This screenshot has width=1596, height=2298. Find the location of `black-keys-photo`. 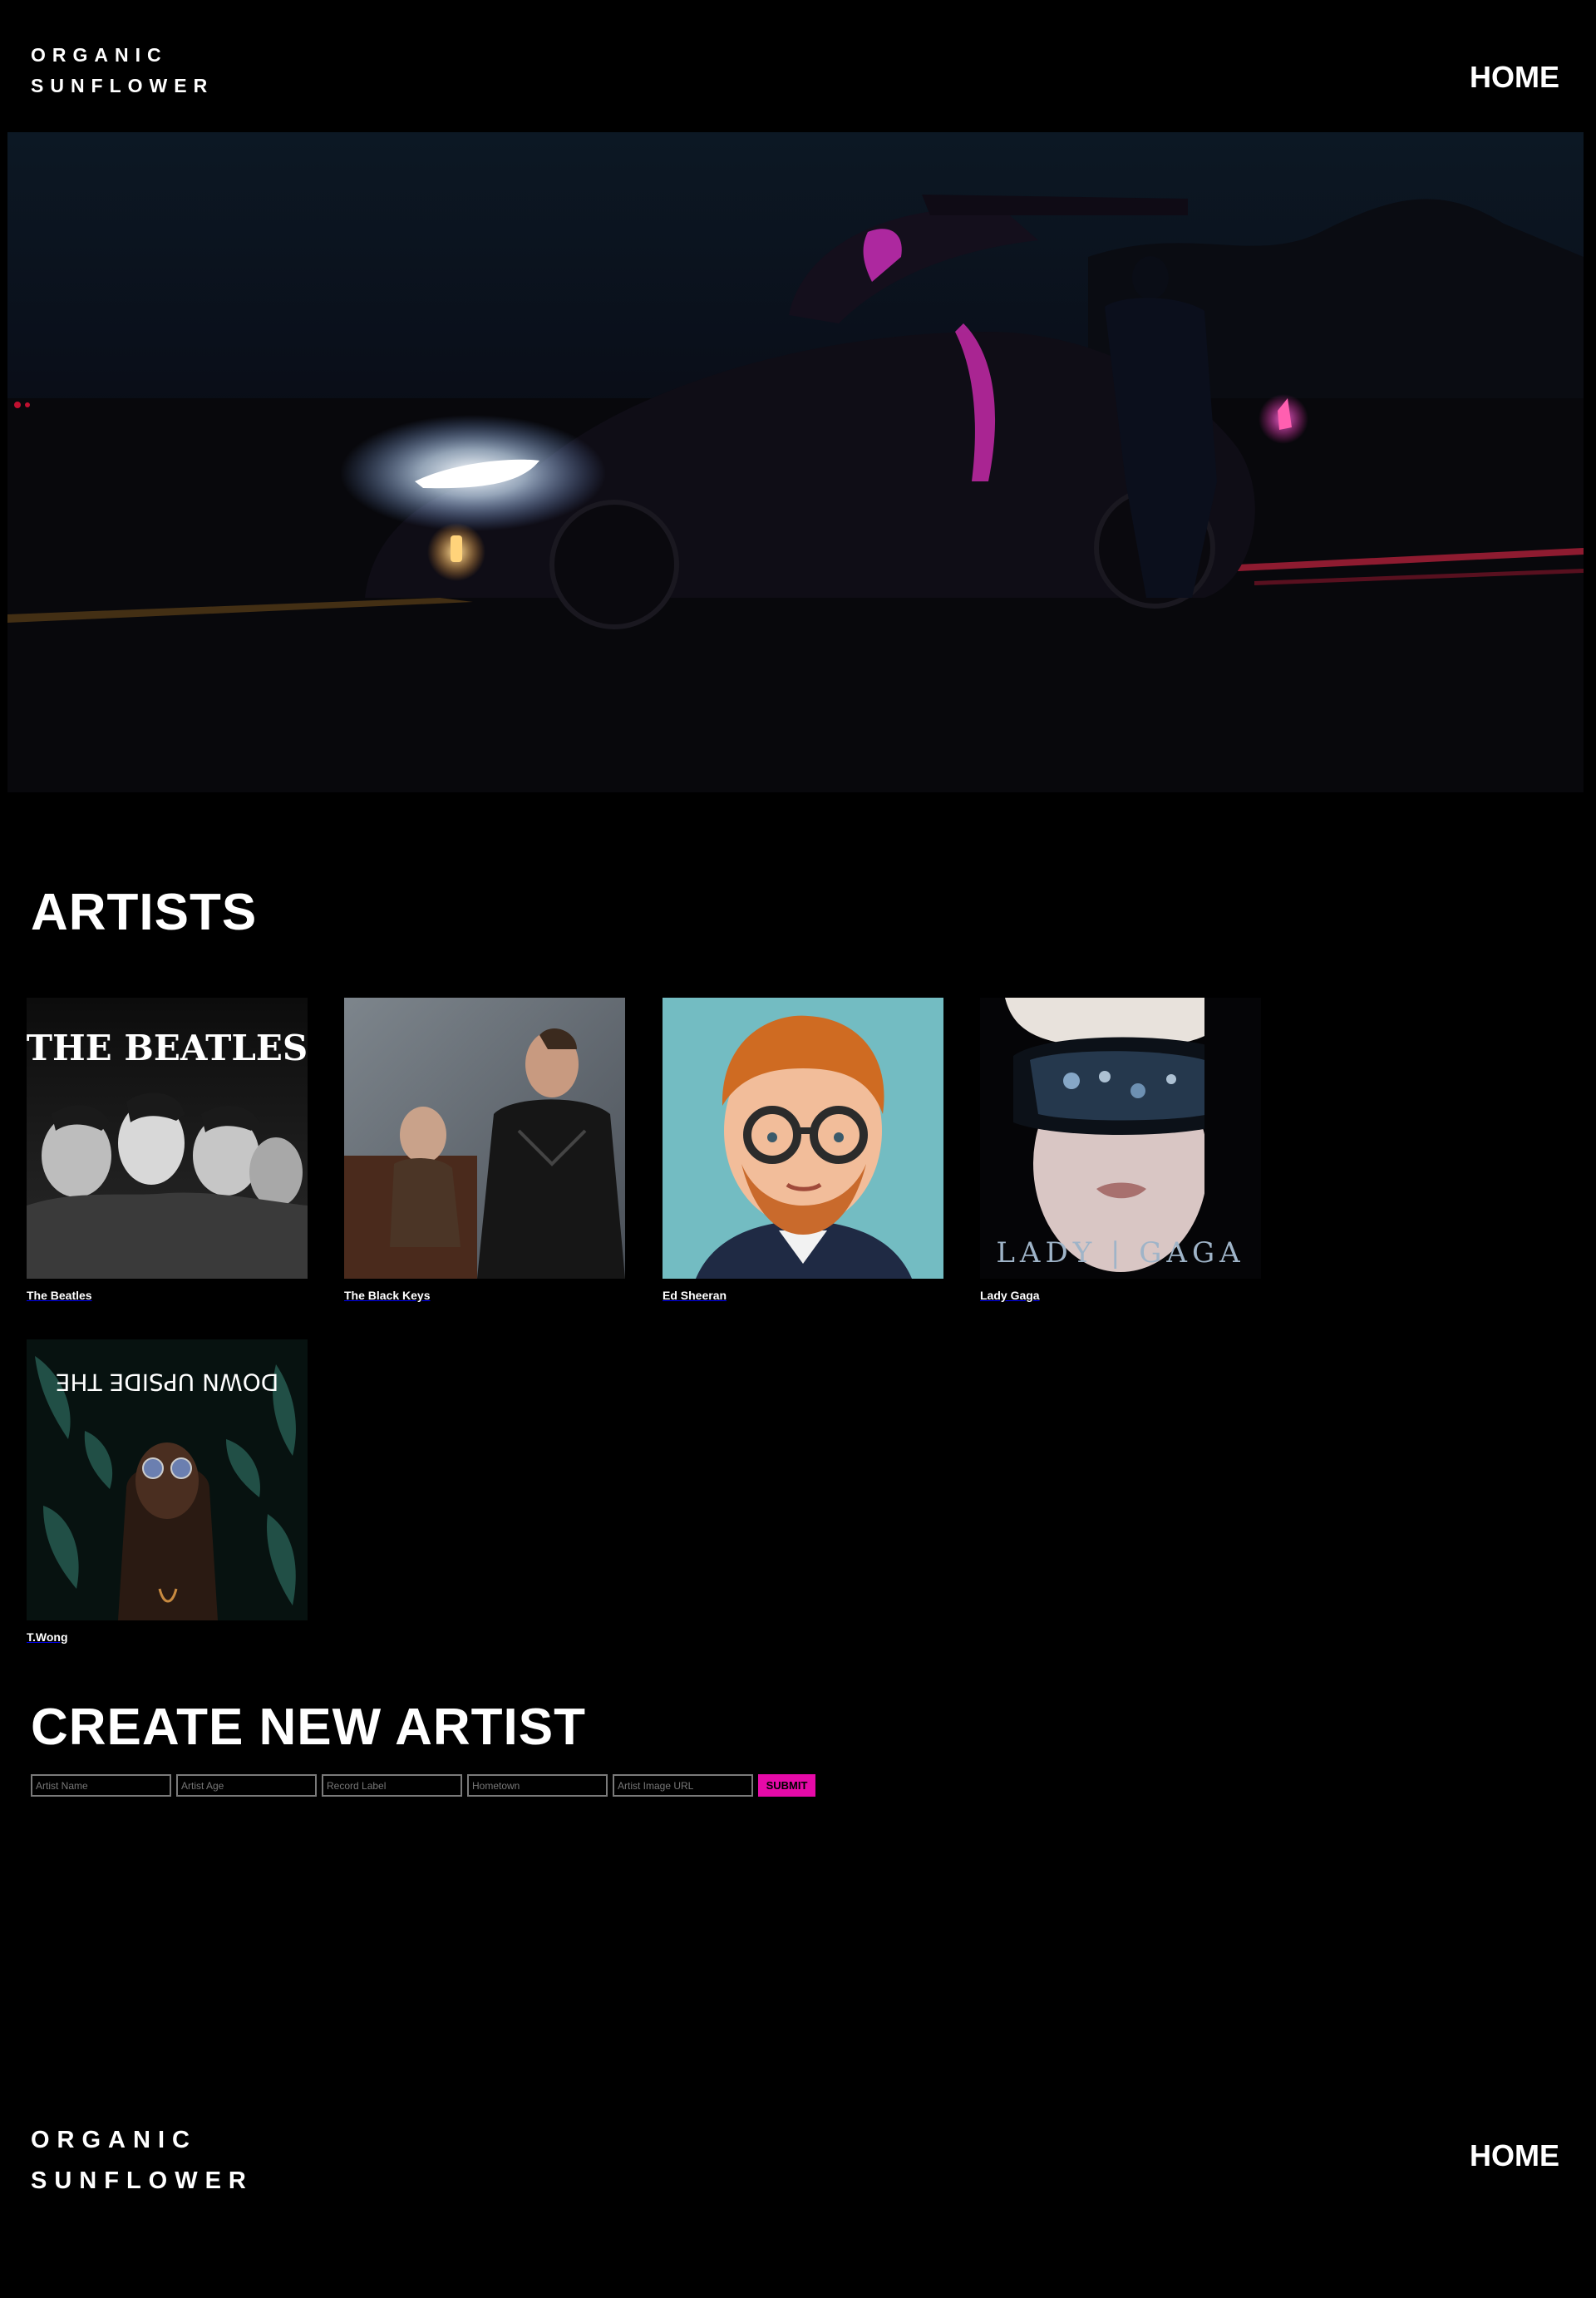

black-keys-photo is located at coordinates (484, 1138).